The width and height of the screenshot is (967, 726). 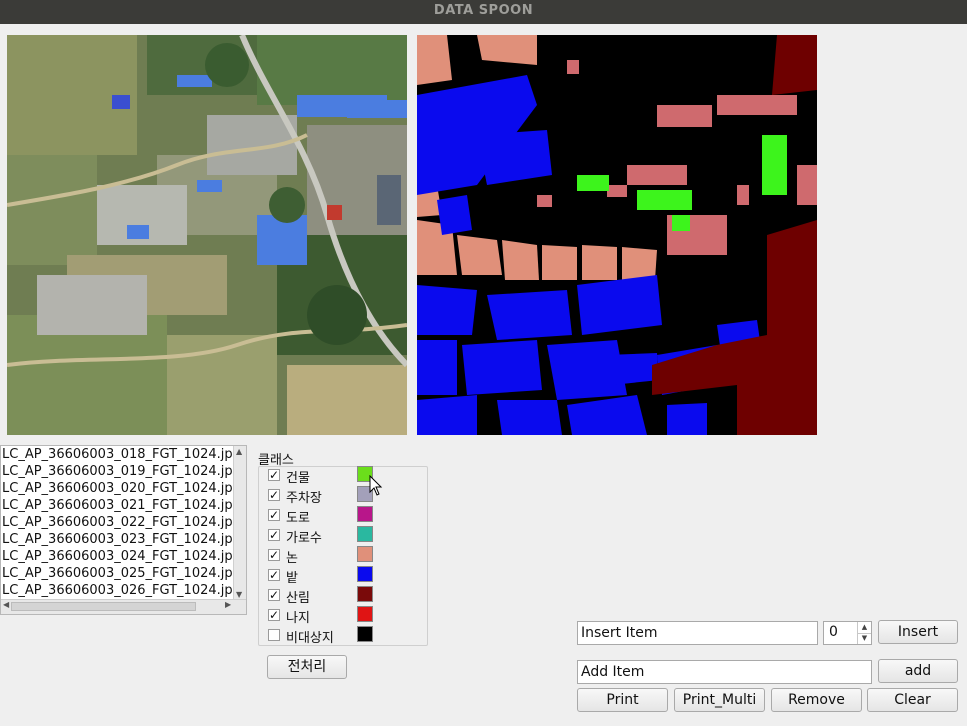 What do you see at coordinates (343, 556) in the screenshot?
I see `class-row-paddy: ✓ 논` at bounding box center [343, 556].